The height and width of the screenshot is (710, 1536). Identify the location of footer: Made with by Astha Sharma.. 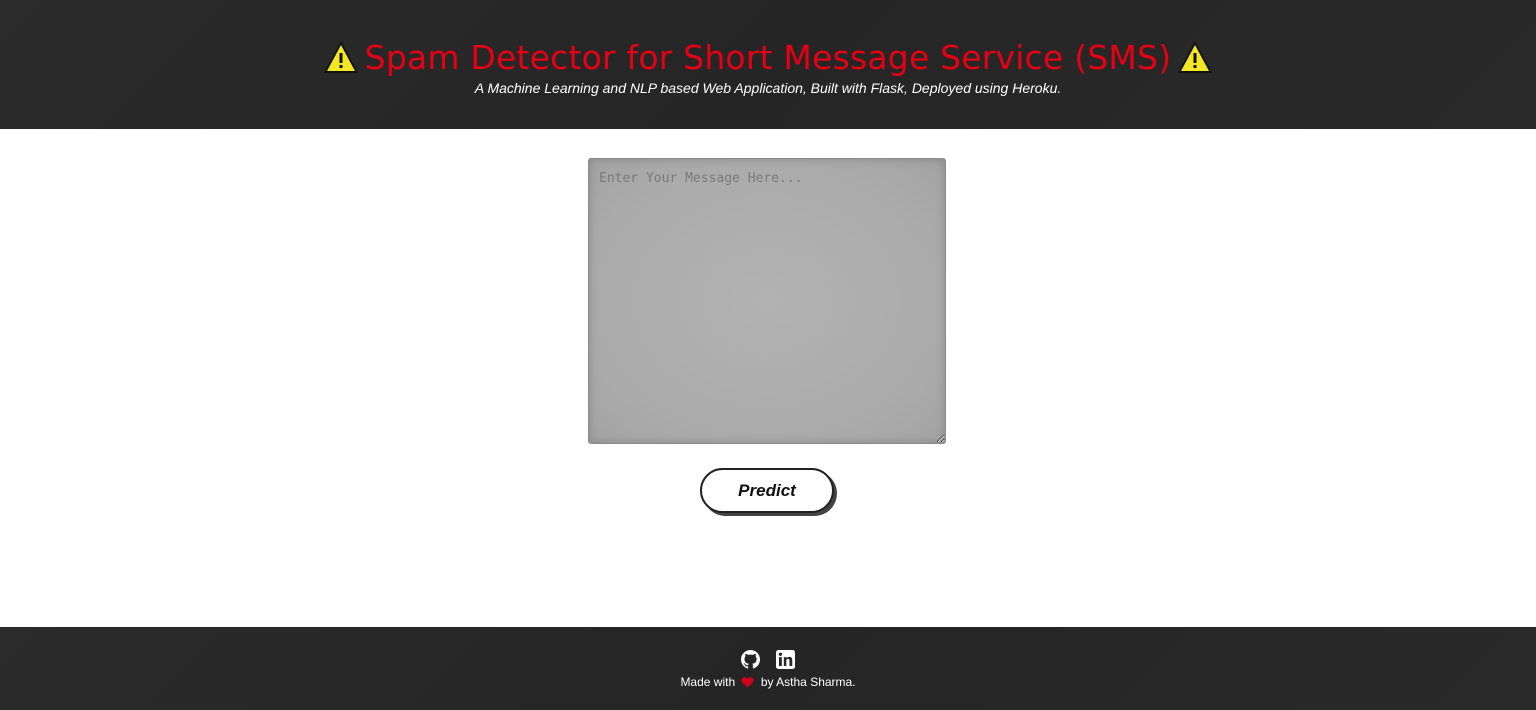
(768, 668).